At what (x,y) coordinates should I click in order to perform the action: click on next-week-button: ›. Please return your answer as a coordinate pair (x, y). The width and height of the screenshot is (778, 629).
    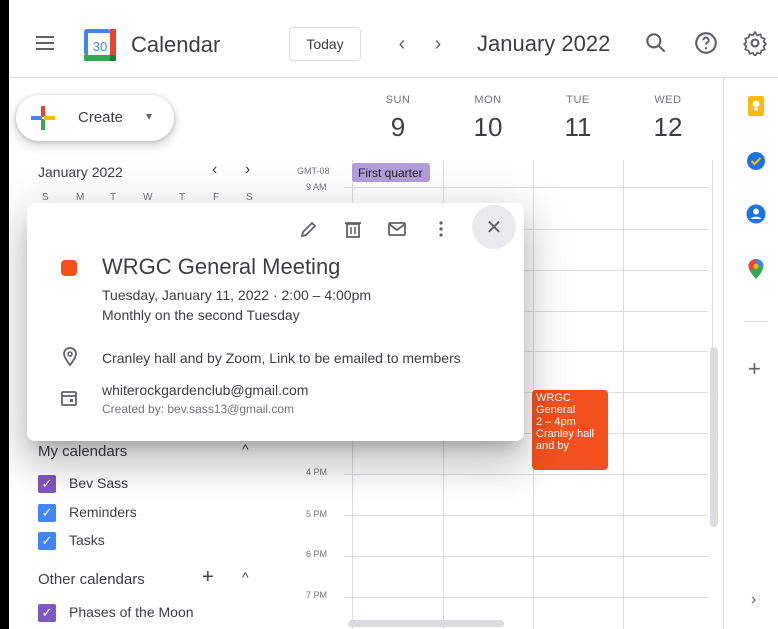
    Looking at the image, I should click on (438, 44).